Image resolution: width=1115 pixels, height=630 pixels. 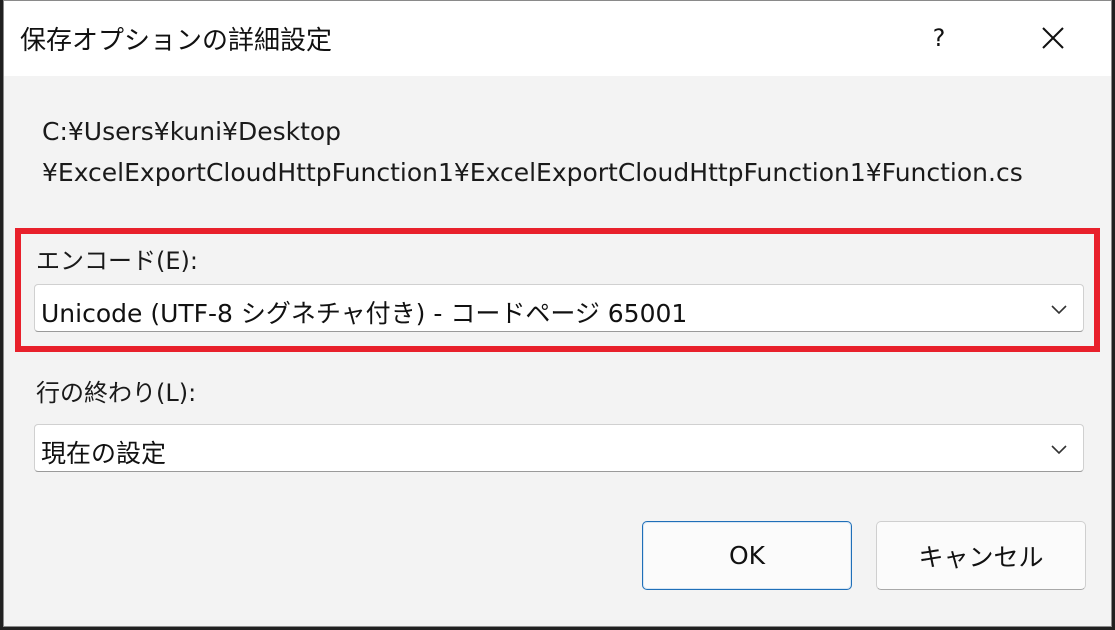 What do you see at coordinates (176, 41) in the screenshot?
I see `dialog-title: 保存オプションの詳細設定` at bounding box center [176, 41].